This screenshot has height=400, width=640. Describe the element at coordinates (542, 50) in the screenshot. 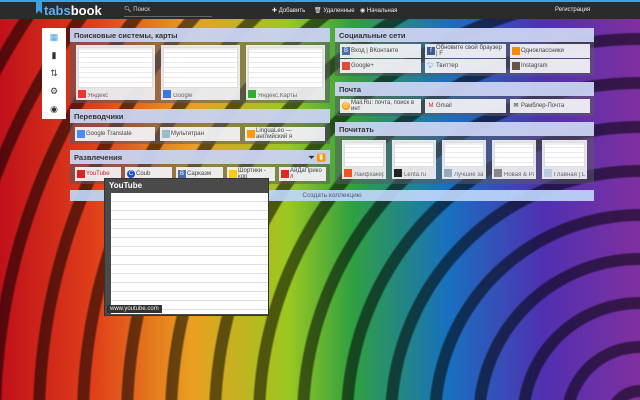

I see `tile-label: Одноклассники` at that location.